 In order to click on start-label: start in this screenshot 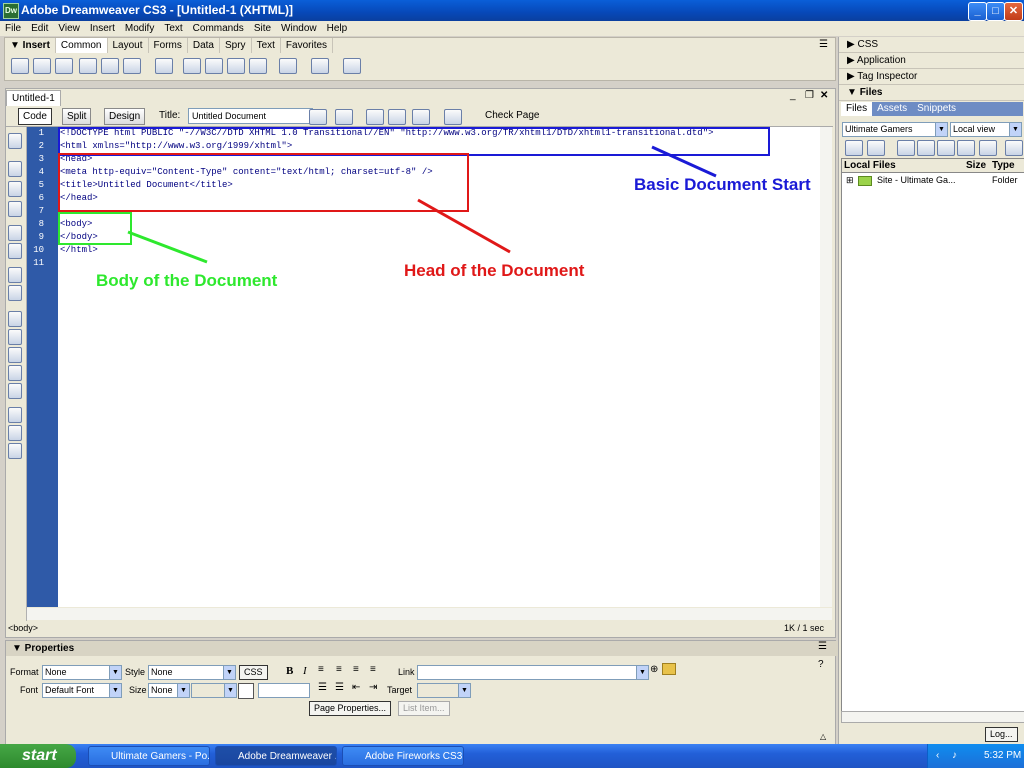, I will do `click(39, 755)`.